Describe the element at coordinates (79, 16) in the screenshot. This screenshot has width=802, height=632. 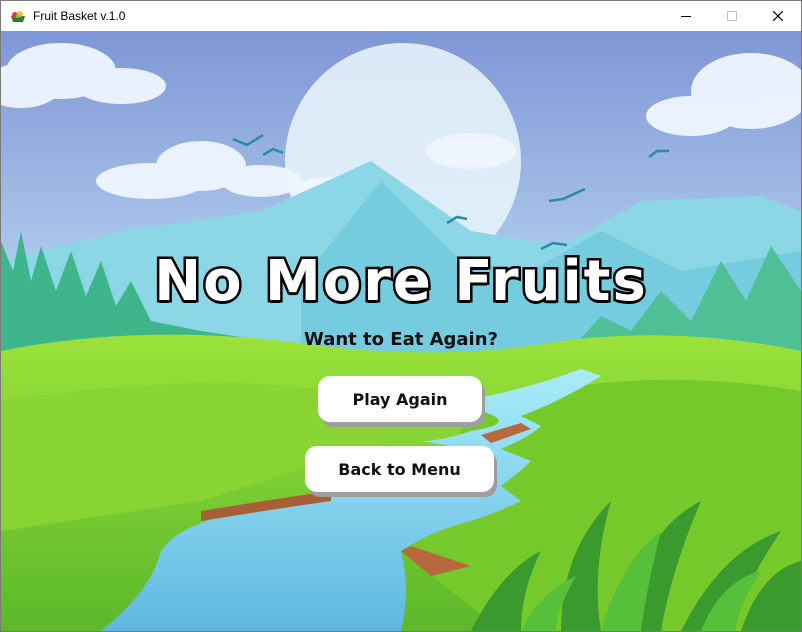
I see `window-title: Fruit Basket v.1.0` at that location.